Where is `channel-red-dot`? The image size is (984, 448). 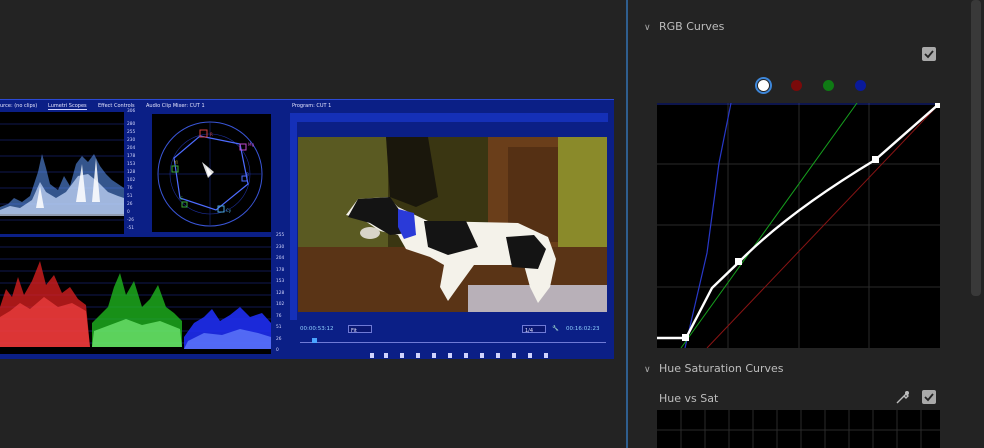
channel-red-dot is located at coordinates (796, 85).